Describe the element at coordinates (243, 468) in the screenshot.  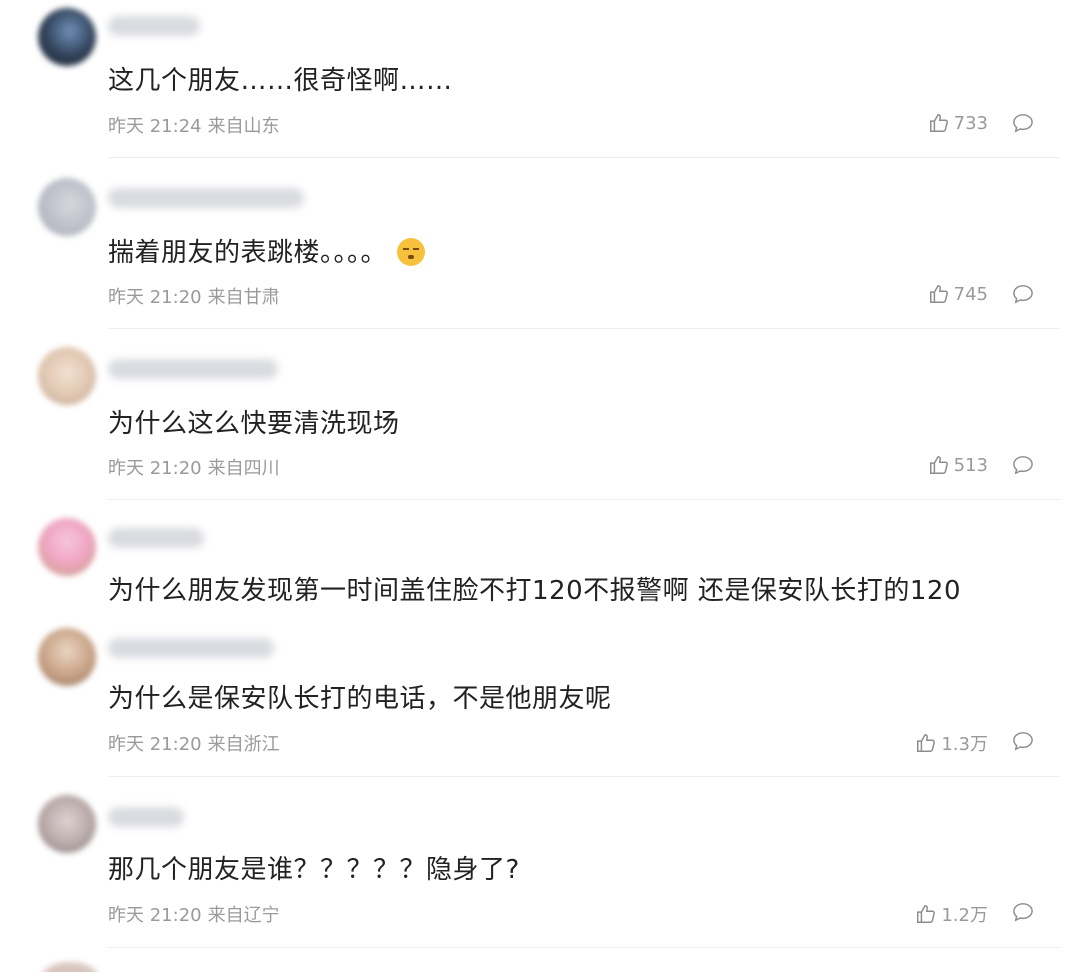
I see `comment-location: 来自四川` at that location.